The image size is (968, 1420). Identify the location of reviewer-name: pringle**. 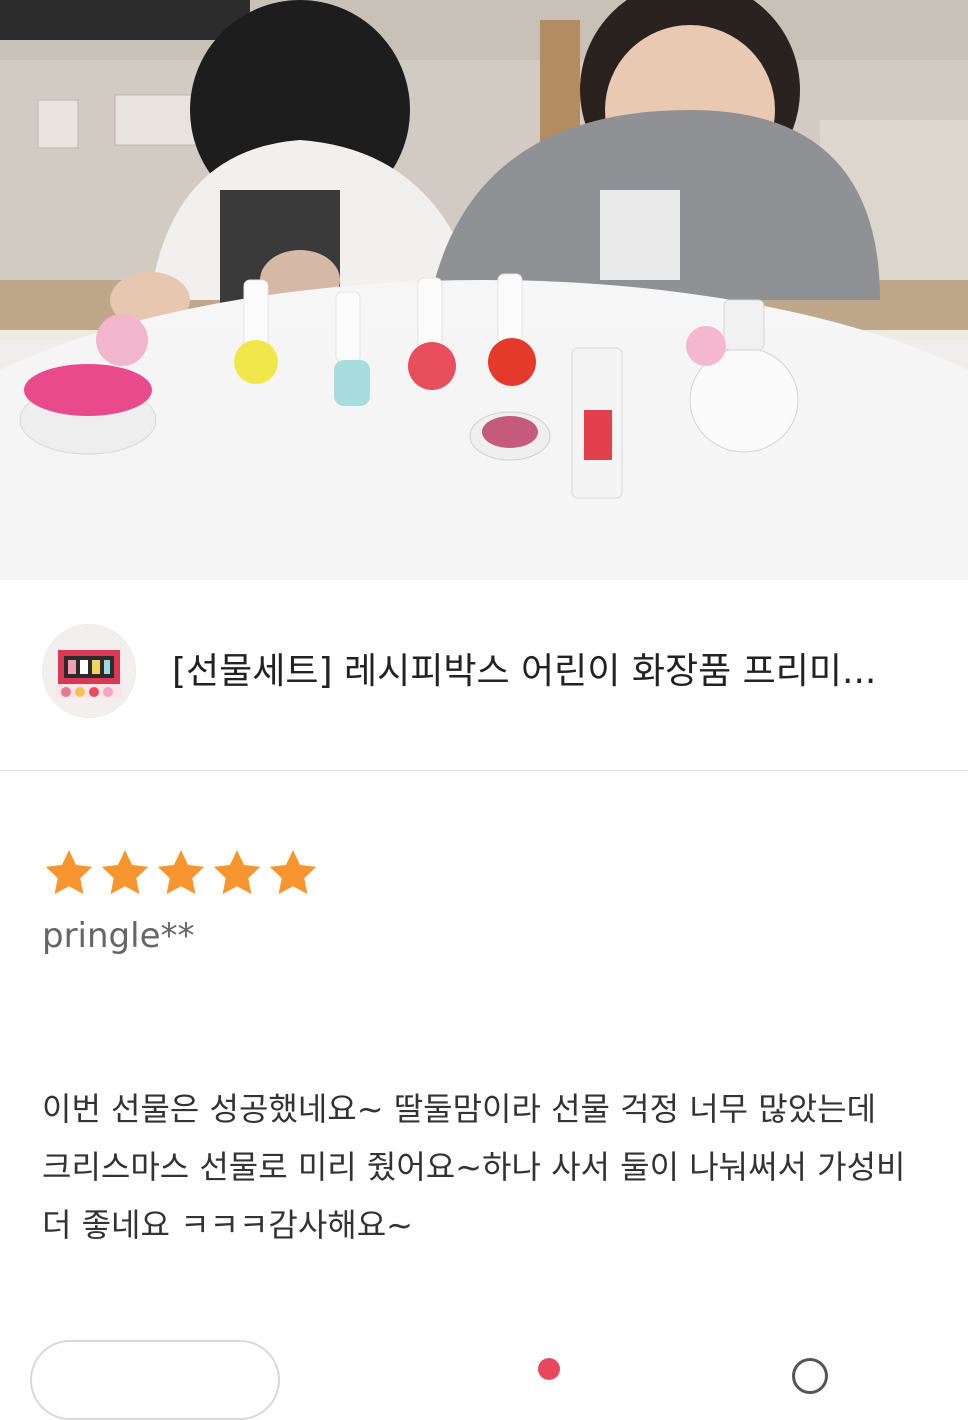
(118, 936).